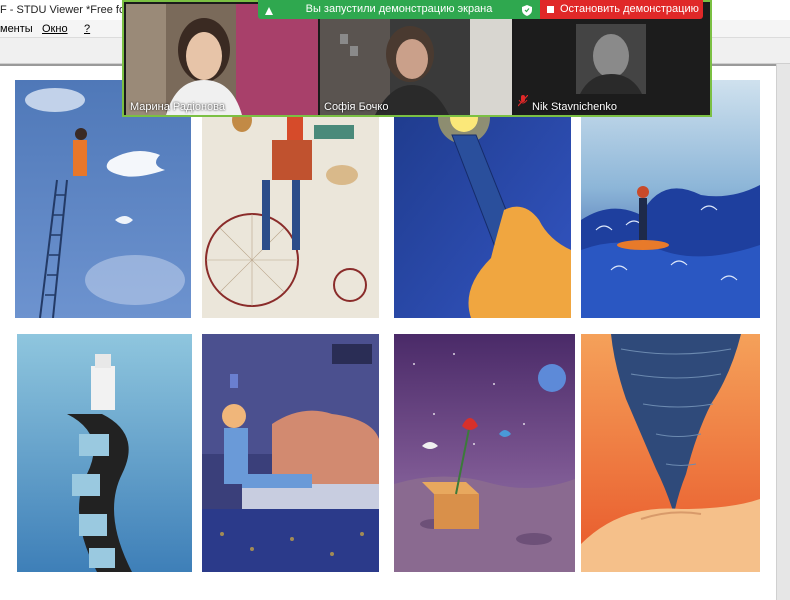 The image size is (790, 600). Describe the element at coordinates (783, 332) in the screenshot. I see `vertical-scrollbar` at that location.